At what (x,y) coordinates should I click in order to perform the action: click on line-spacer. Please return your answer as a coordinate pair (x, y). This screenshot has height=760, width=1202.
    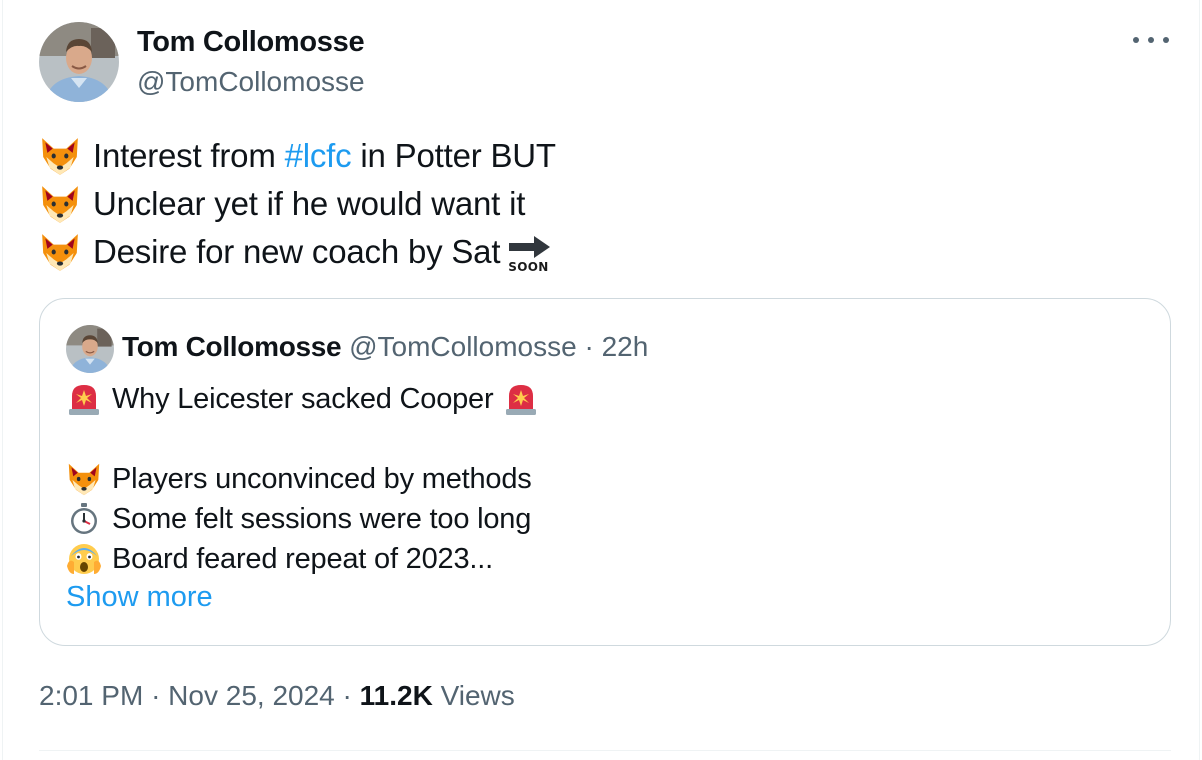
    Looking at the image, I should click on (606, 439).